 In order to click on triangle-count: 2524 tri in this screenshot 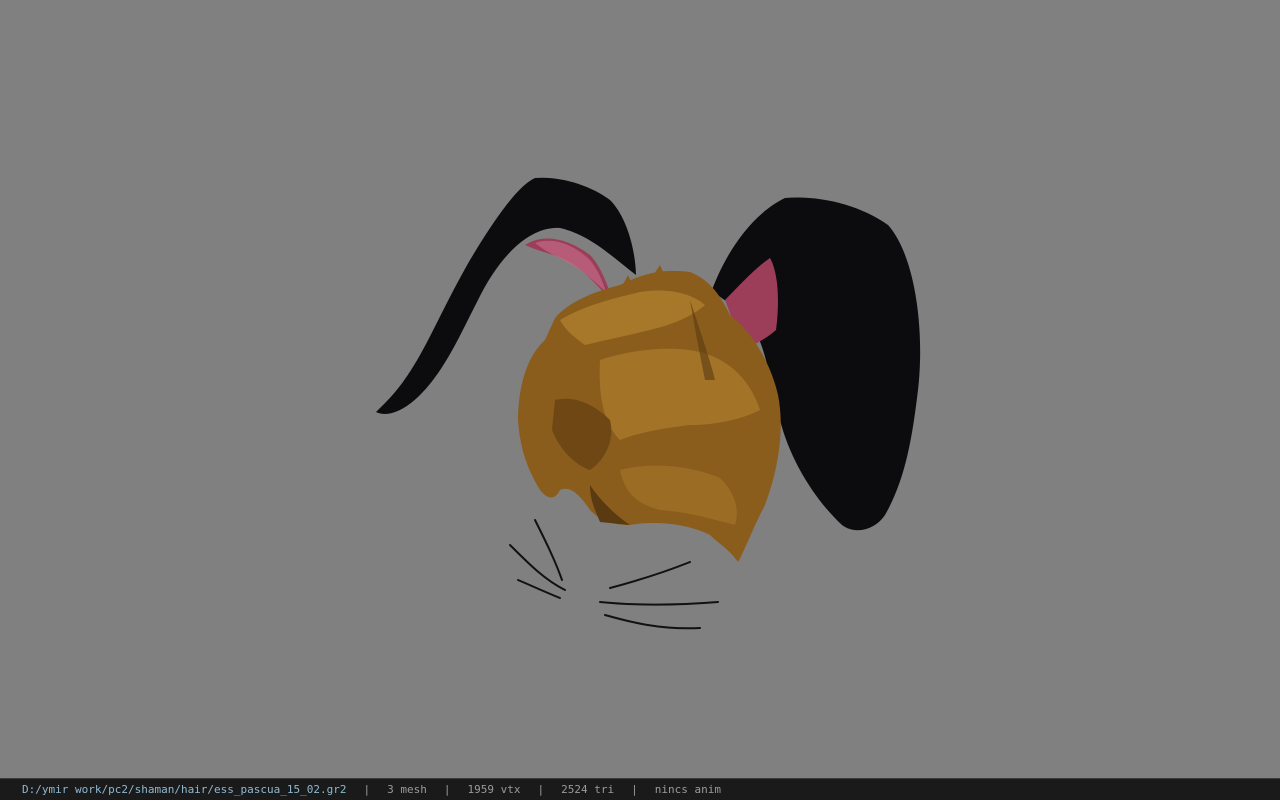, I will do `click(588, 789)`.